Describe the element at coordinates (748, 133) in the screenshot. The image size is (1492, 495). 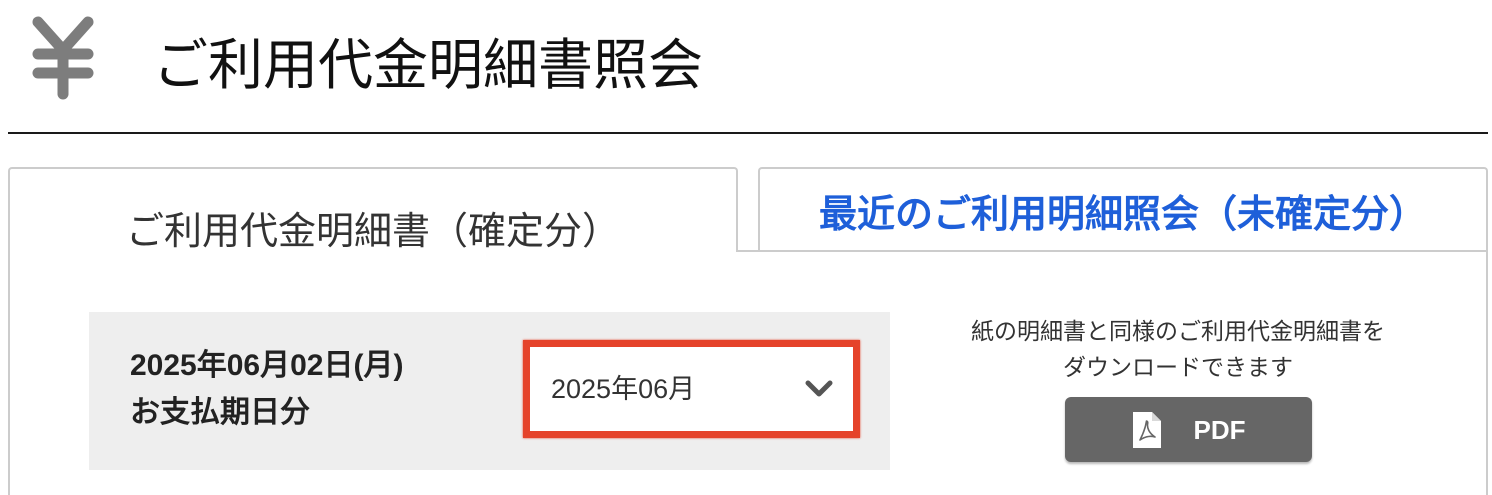
I see `header-divider` at that location.